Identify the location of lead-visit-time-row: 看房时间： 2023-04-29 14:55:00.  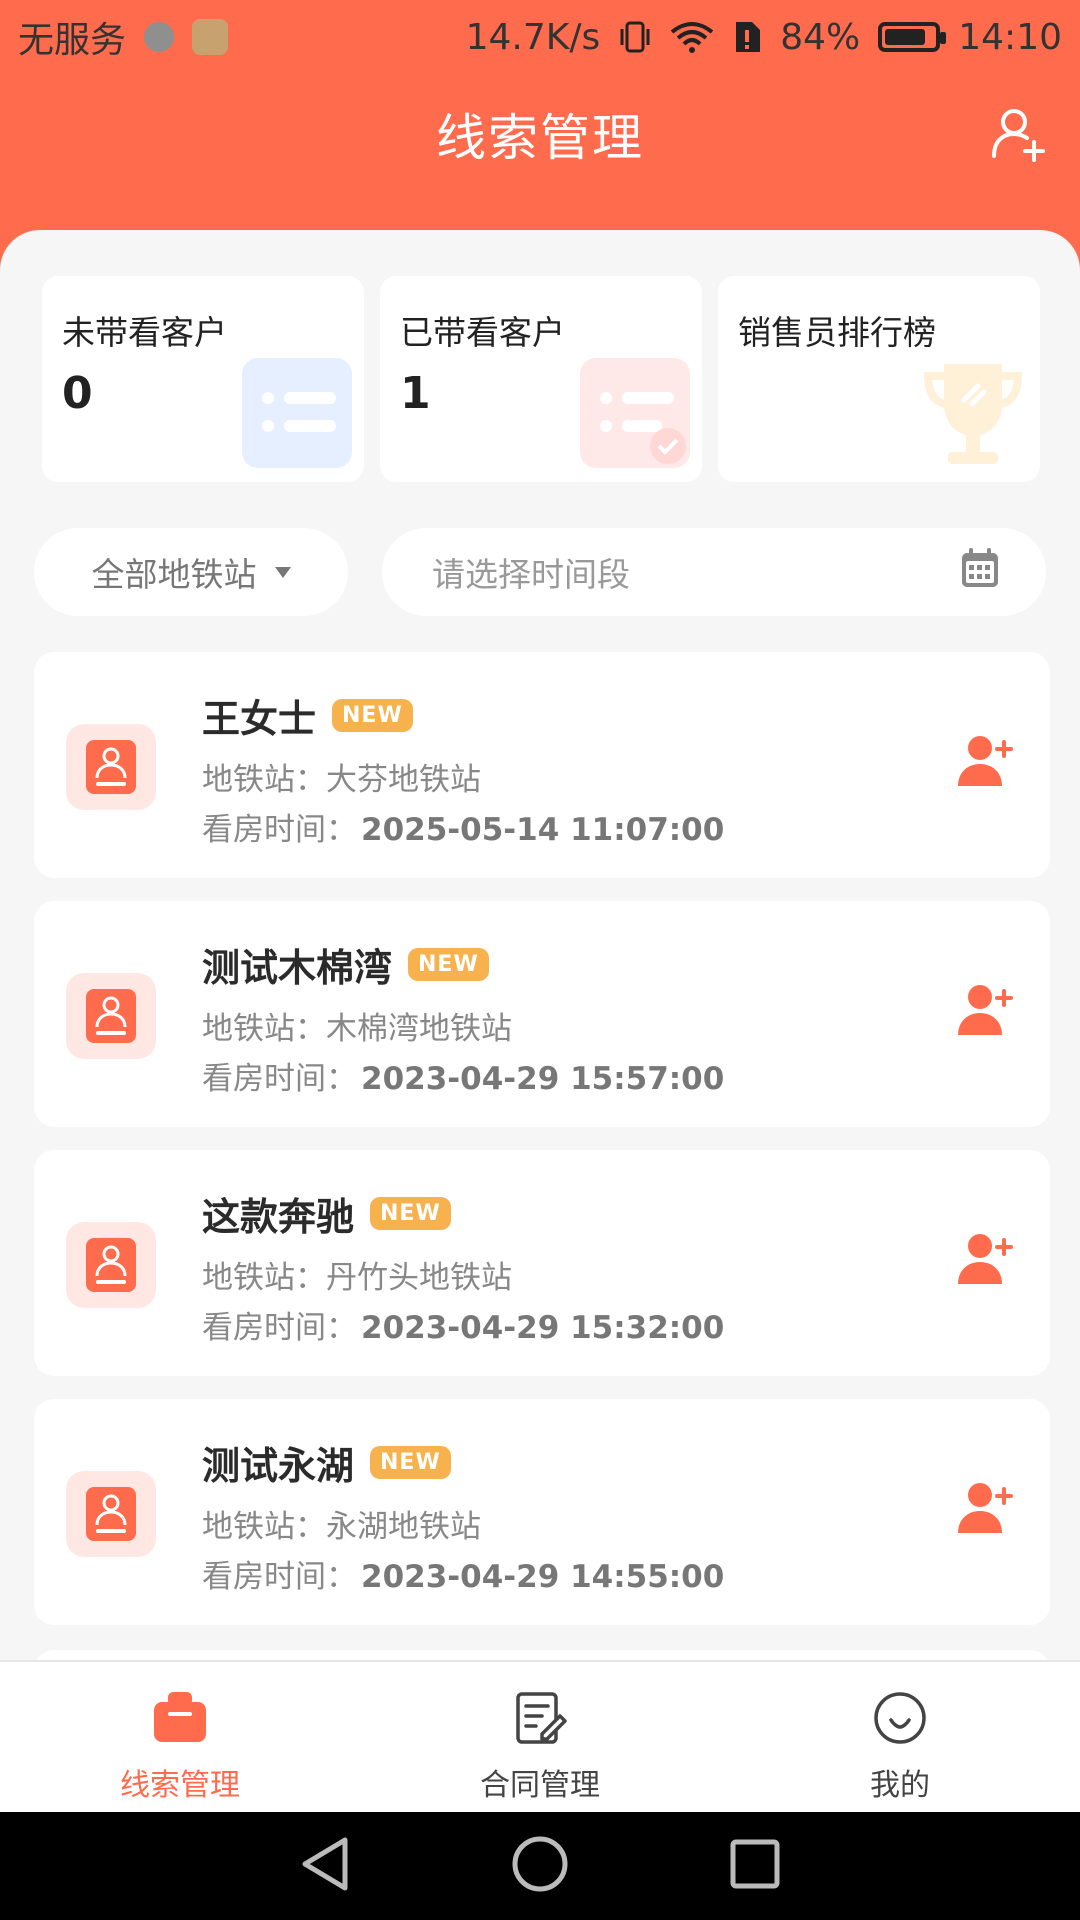
(463, 1573).